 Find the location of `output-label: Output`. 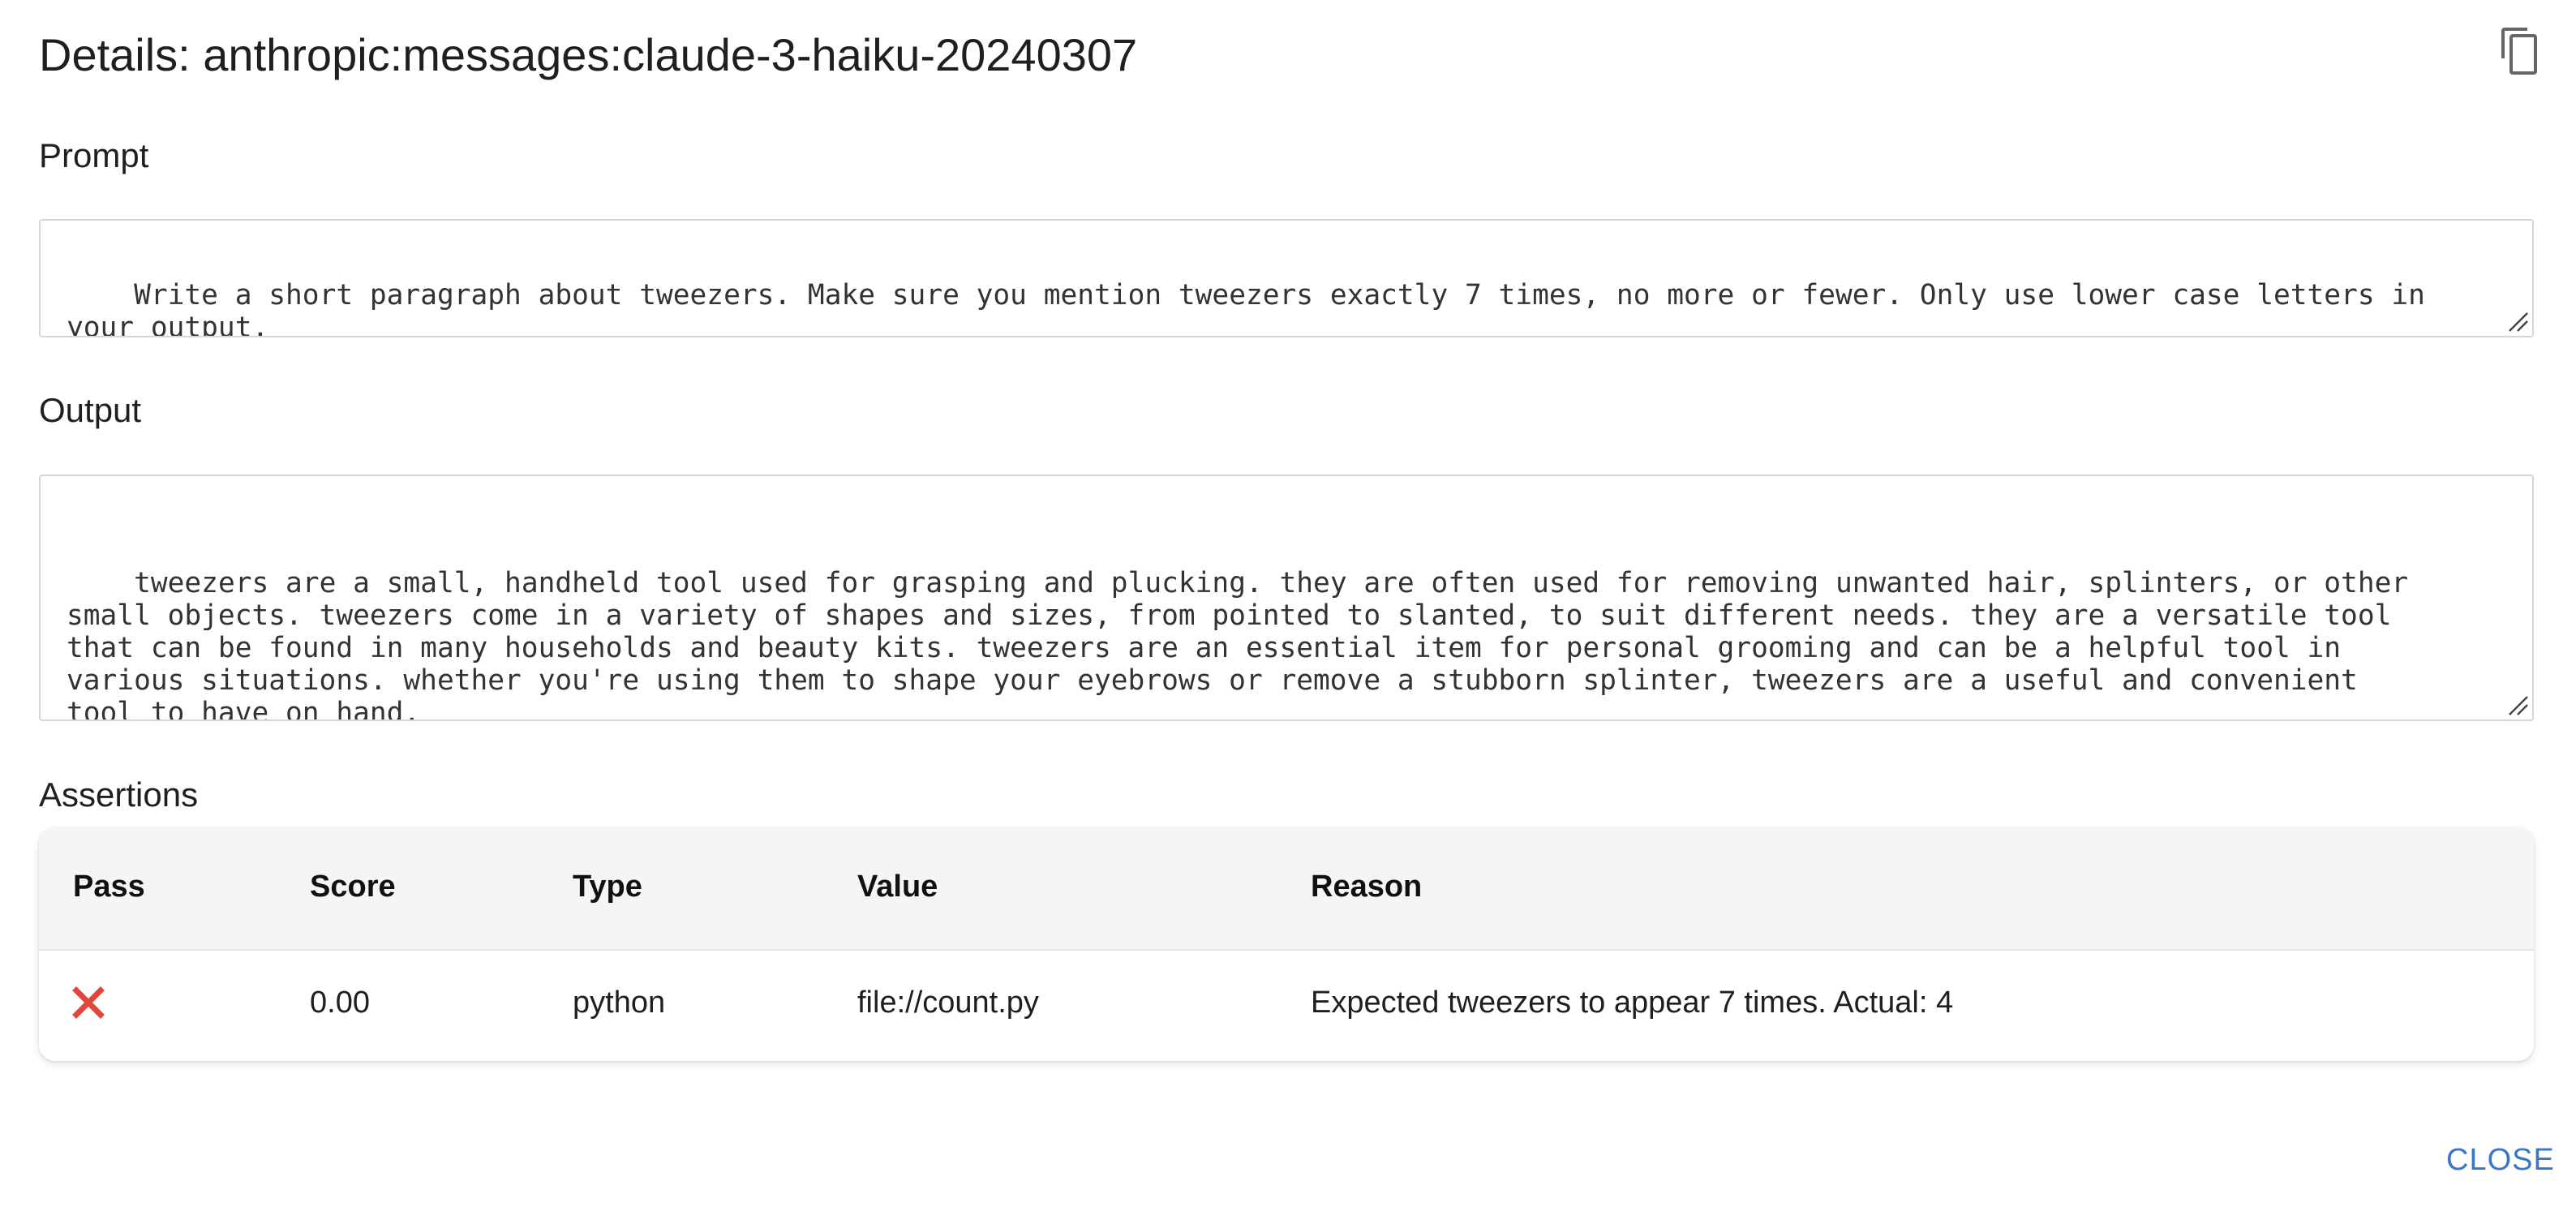

output-label: Output is located at coordinates (90, 410).